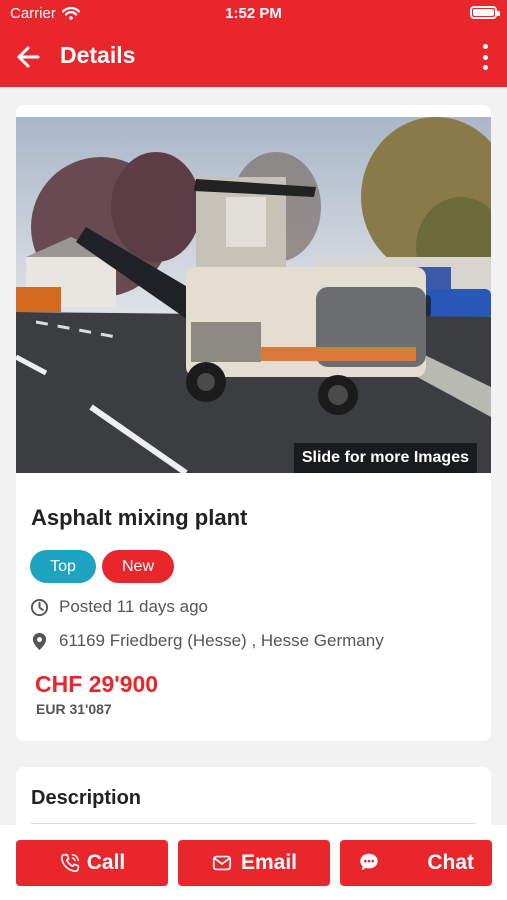  What do you see at coordinates (134, 606) in the screenshot?
I see `posted-text: Posted 11 days ago` at bounding box center [134, 606].